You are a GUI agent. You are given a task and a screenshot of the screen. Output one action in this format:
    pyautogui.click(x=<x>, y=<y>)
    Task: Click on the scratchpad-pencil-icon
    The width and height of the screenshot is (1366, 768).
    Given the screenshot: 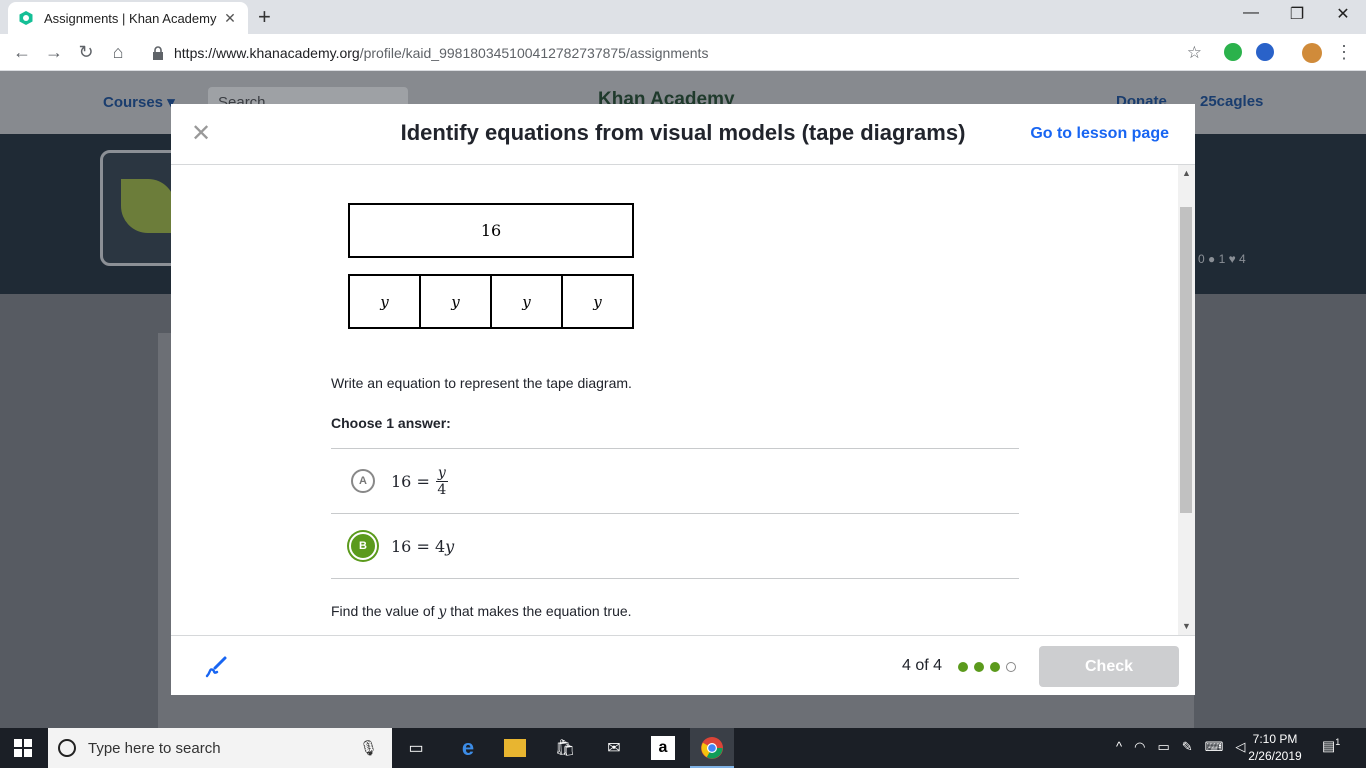 What is the action you would take?
    pyautogui.click(x=216, y=667)
    